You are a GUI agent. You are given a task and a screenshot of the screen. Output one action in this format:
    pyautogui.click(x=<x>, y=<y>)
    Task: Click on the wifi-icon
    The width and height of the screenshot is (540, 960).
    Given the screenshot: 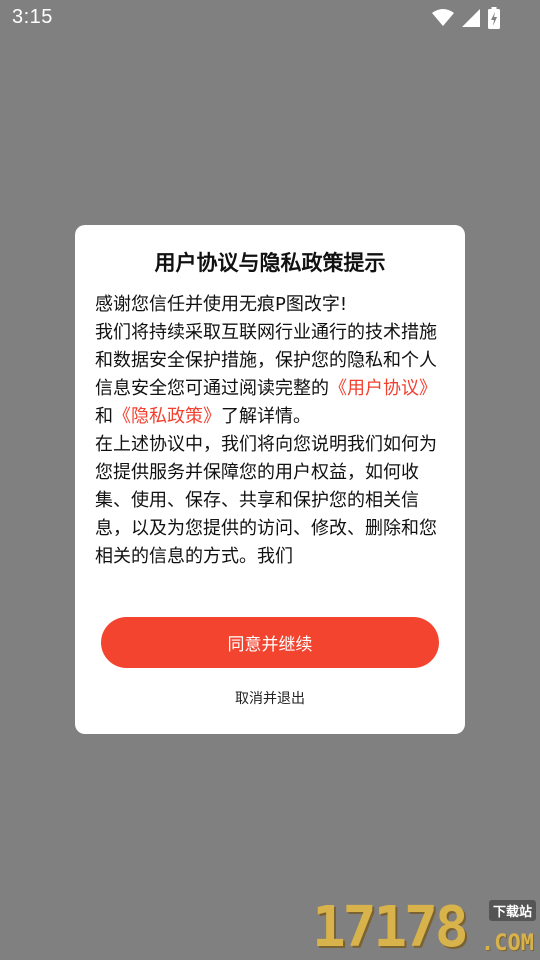 What is the action you would take?
    pyautogui.click(x=443, y=18)
    